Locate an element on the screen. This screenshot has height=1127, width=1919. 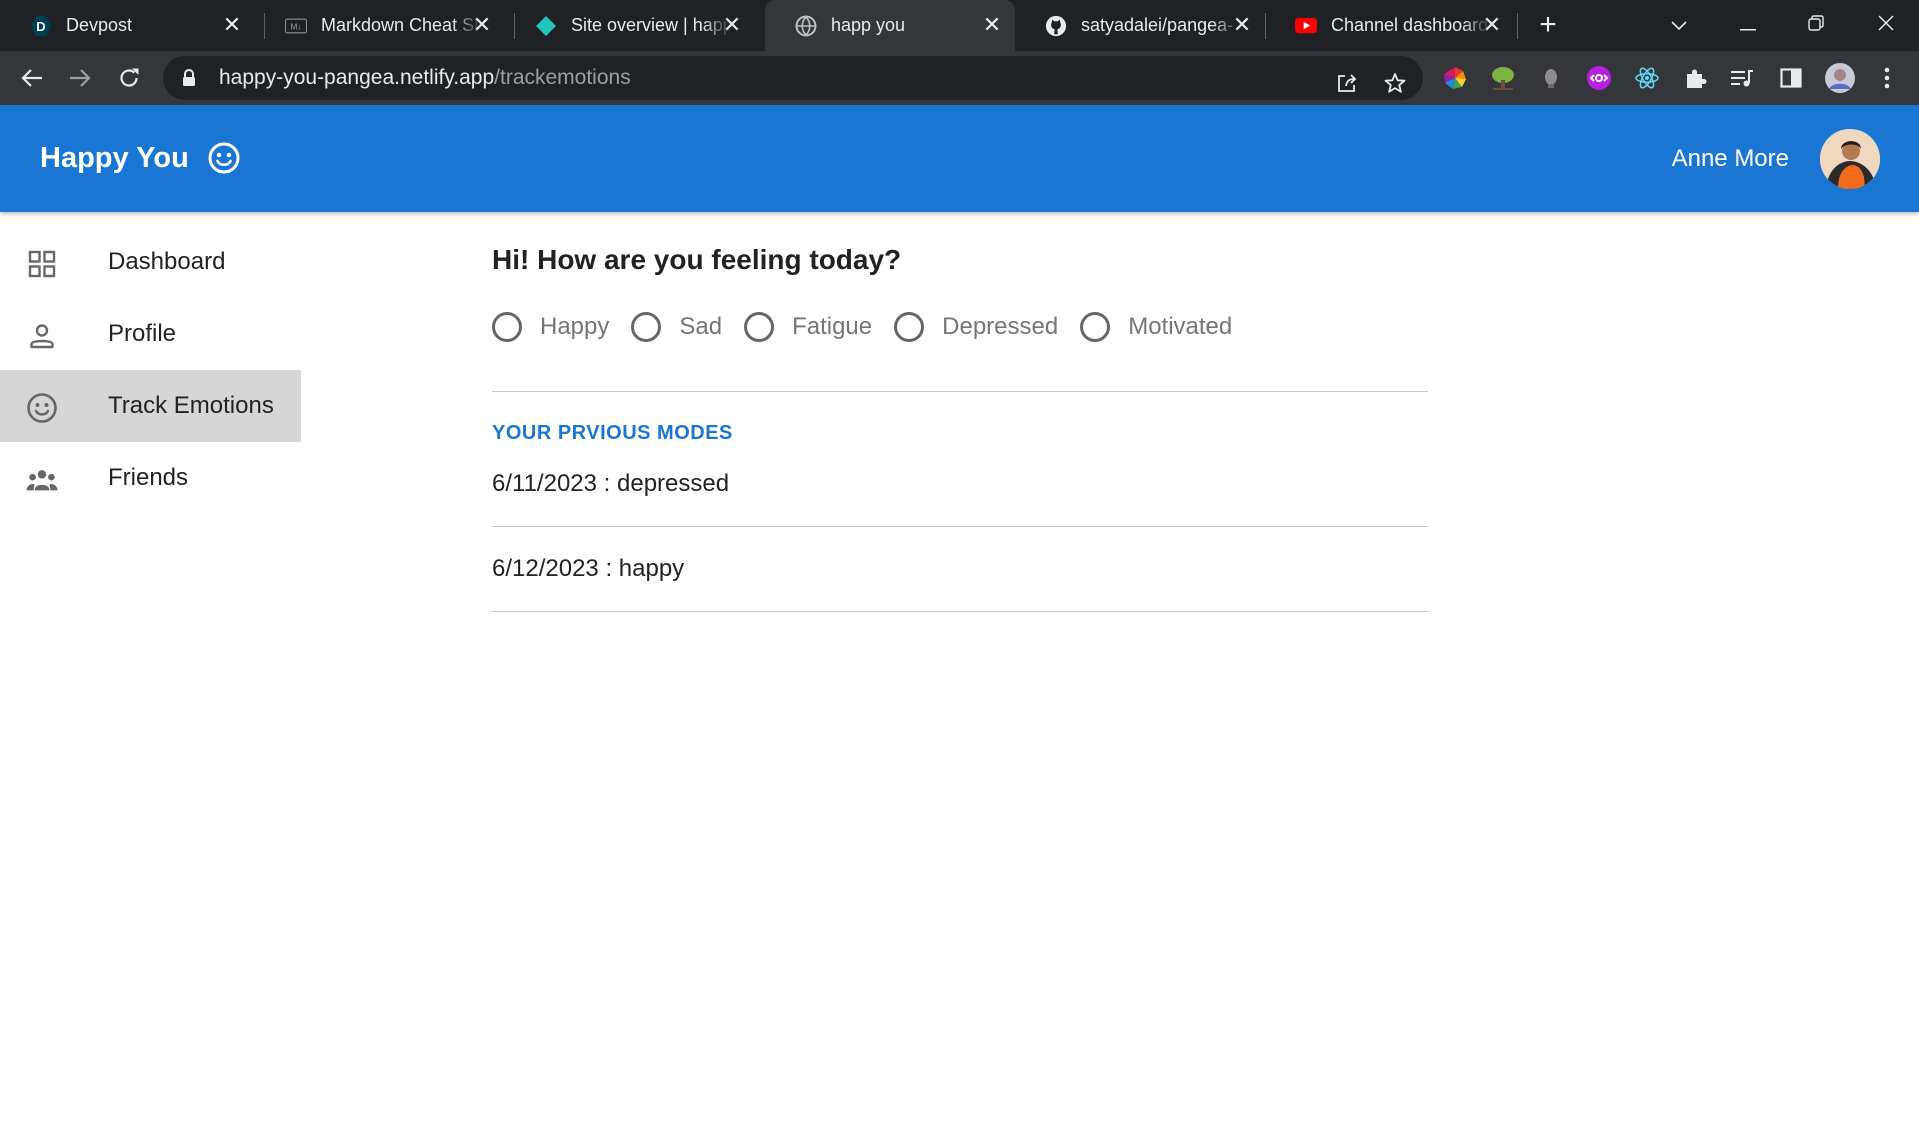
mood-option-sad: Sad is located at coordinates (676, 327).